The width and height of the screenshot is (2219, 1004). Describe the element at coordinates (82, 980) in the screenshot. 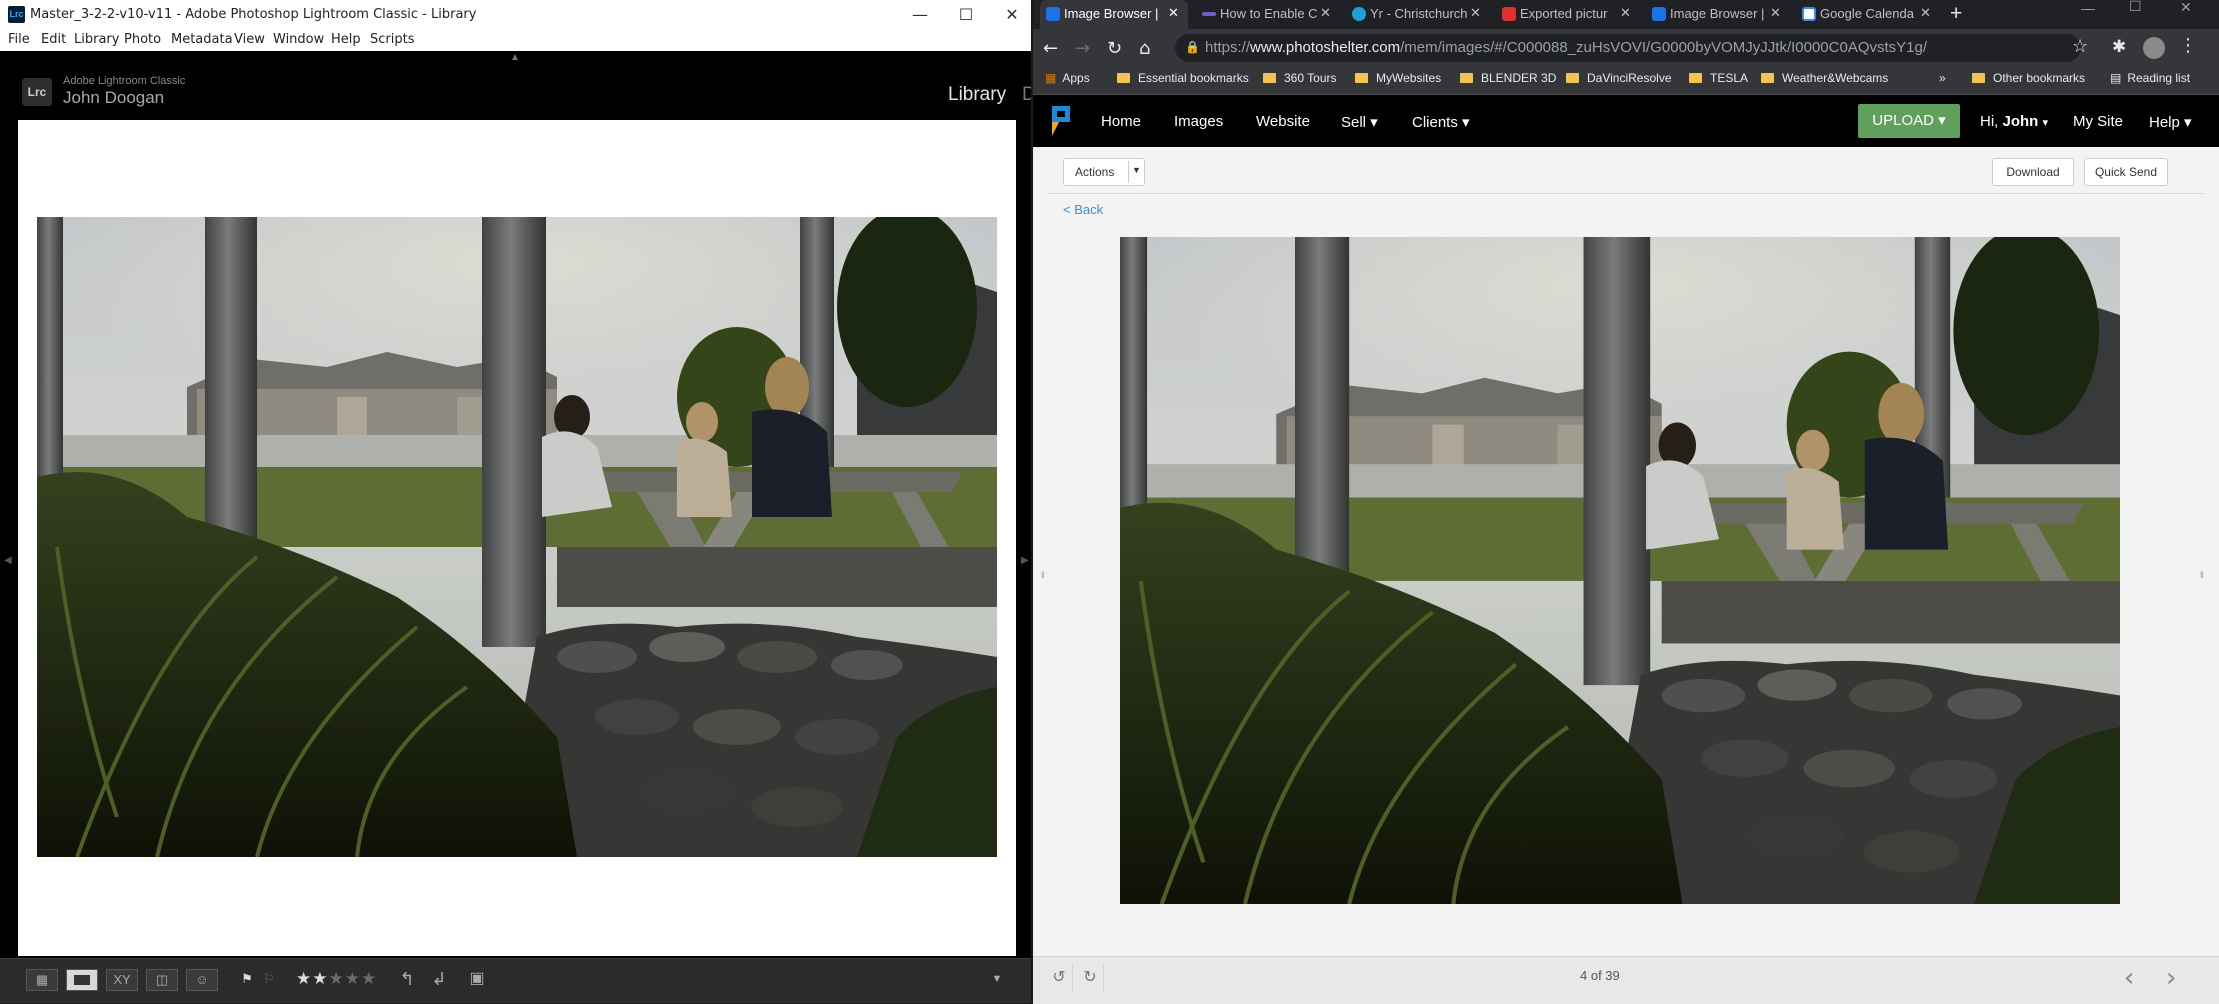

I see `loupe-view-icon` at that location.